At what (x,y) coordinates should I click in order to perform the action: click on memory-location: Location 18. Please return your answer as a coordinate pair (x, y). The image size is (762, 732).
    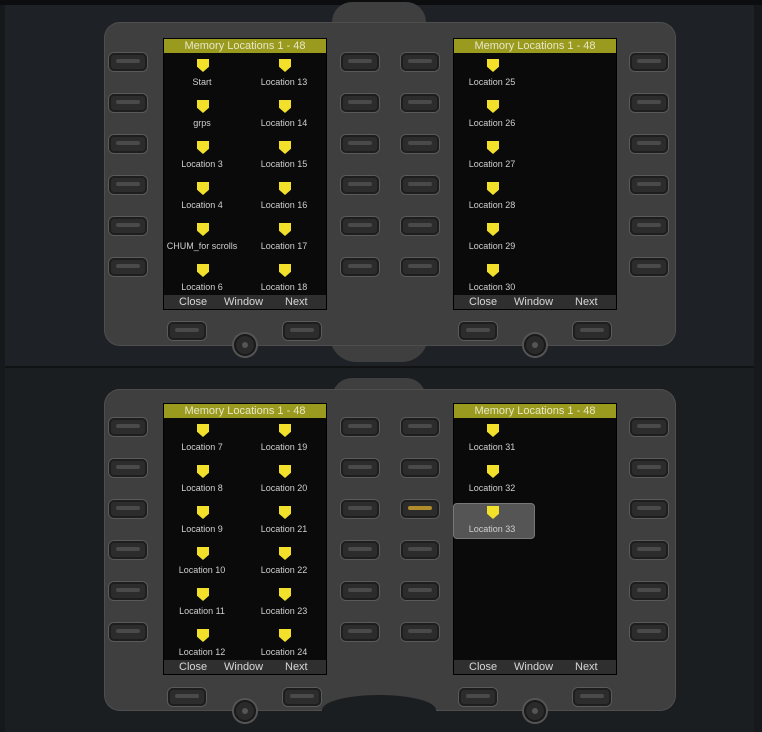
    Looking at the image, I should click on (286, 279).